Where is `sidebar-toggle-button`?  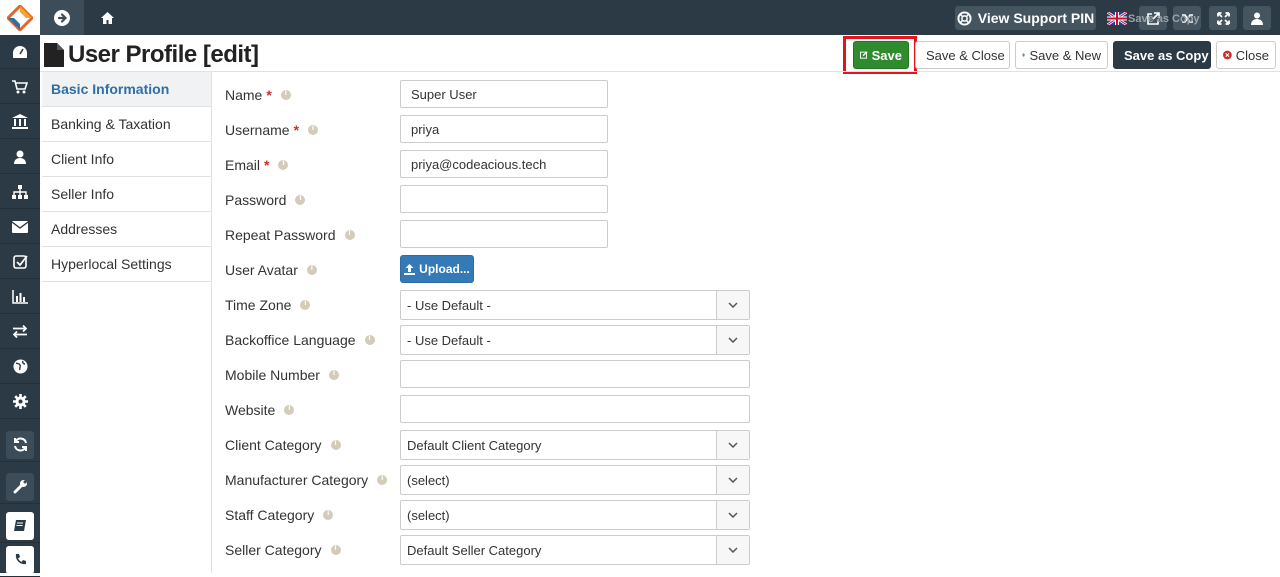 sidebar-toggle-button is located at coordinates (62, 17).